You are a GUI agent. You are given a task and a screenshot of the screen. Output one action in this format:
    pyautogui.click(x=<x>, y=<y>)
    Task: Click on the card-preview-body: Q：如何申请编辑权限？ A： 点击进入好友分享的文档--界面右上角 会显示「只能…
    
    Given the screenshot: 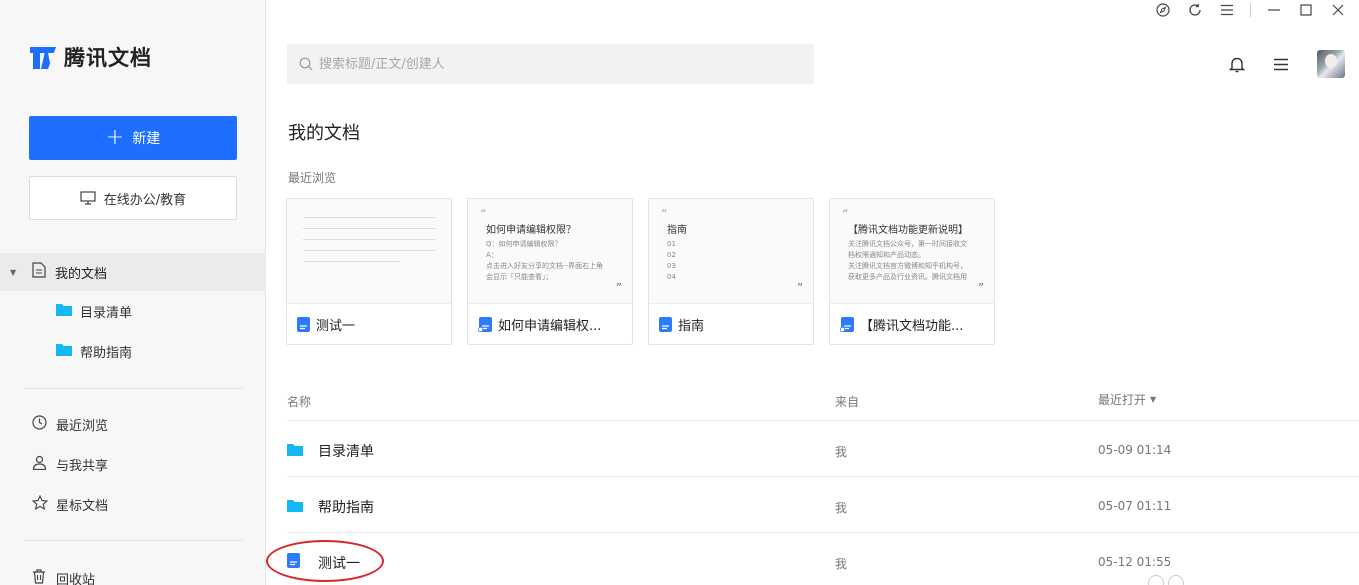 What is the action you would take?
    pyautogui.click(x=545, y=260)
    